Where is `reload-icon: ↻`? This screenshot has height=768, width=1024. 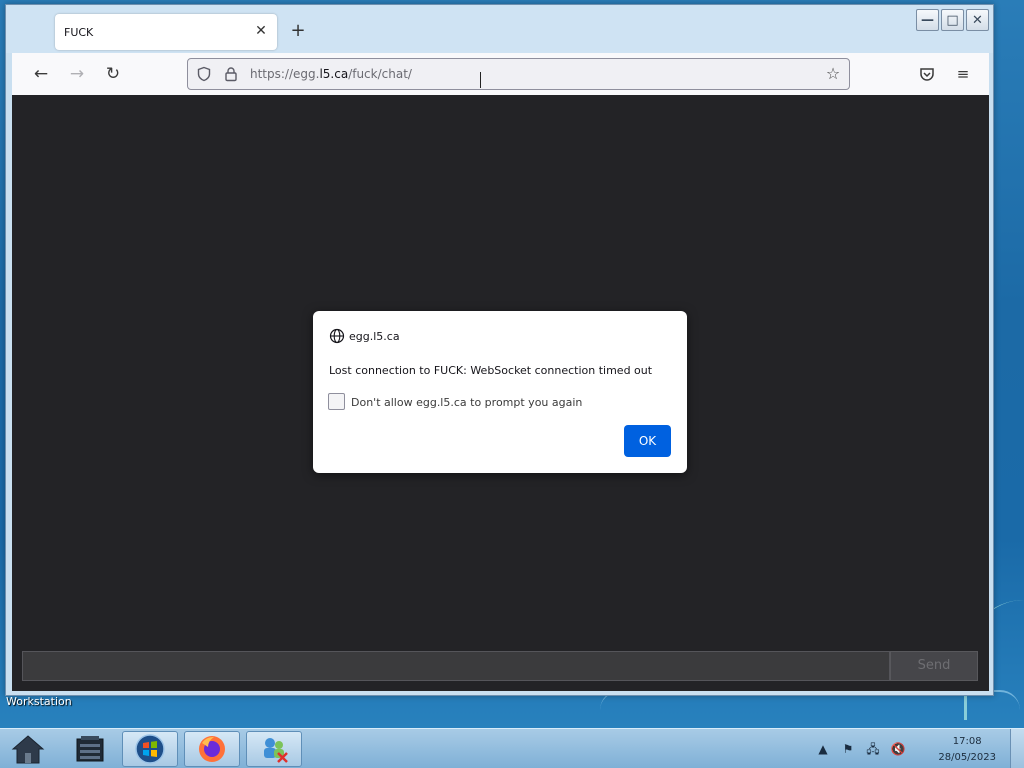
reload-icon: ↻ is located at coordinates (113, 74).